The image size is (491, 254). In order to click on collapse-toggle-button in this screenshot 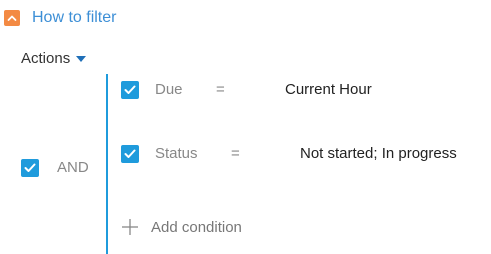, I will do `click(12, 18)`.